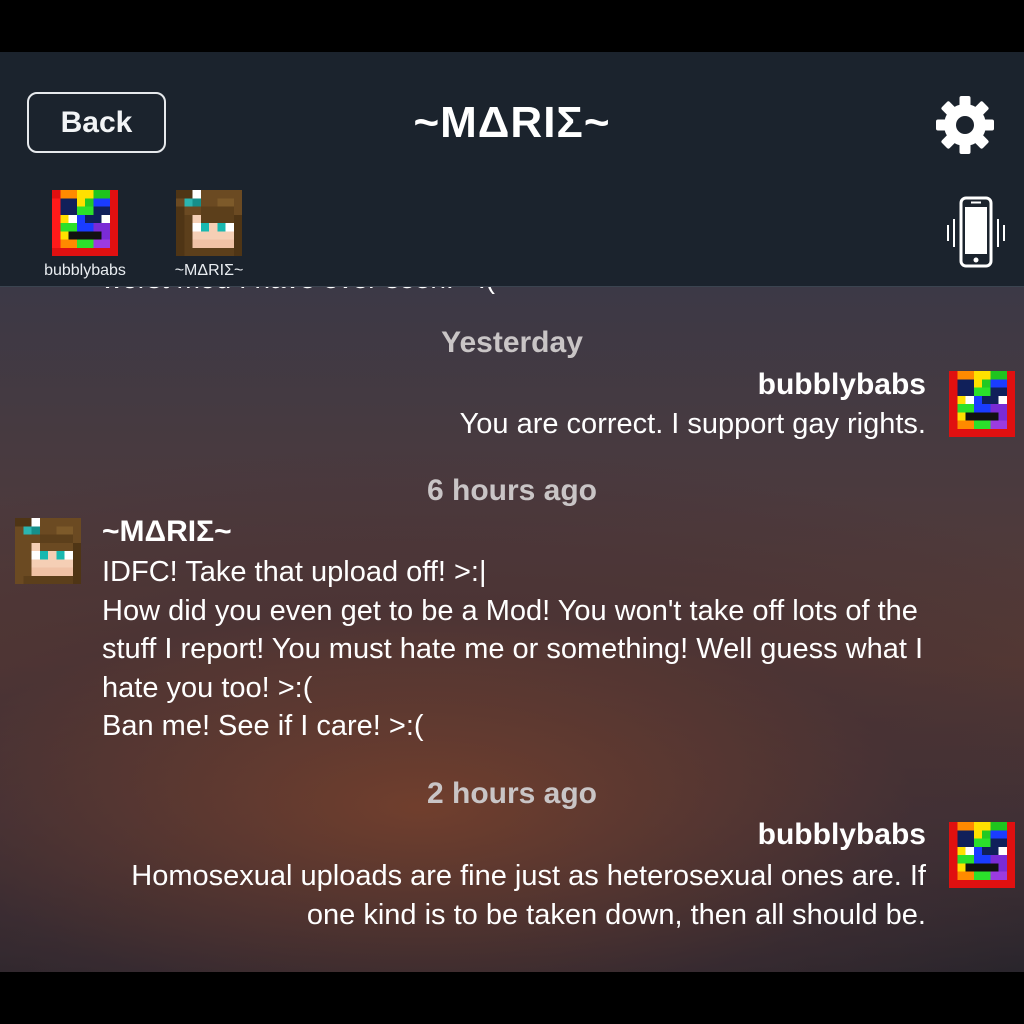 This screenshot has width=1024, height=1024. What do you see at coordinates (975, 233) in the screenshot?
I see `phone-vibrate-icon` at bounding box center [975, 233].